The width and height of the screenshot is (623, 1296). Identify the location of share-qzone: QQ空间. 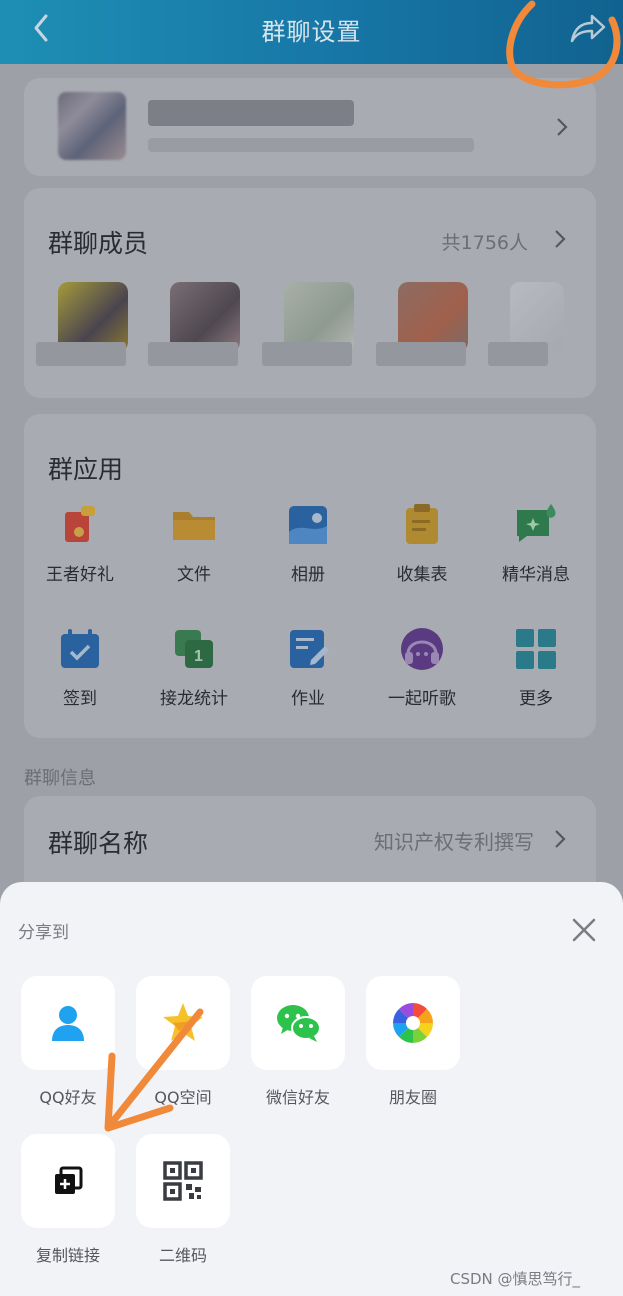
(183, 1042).